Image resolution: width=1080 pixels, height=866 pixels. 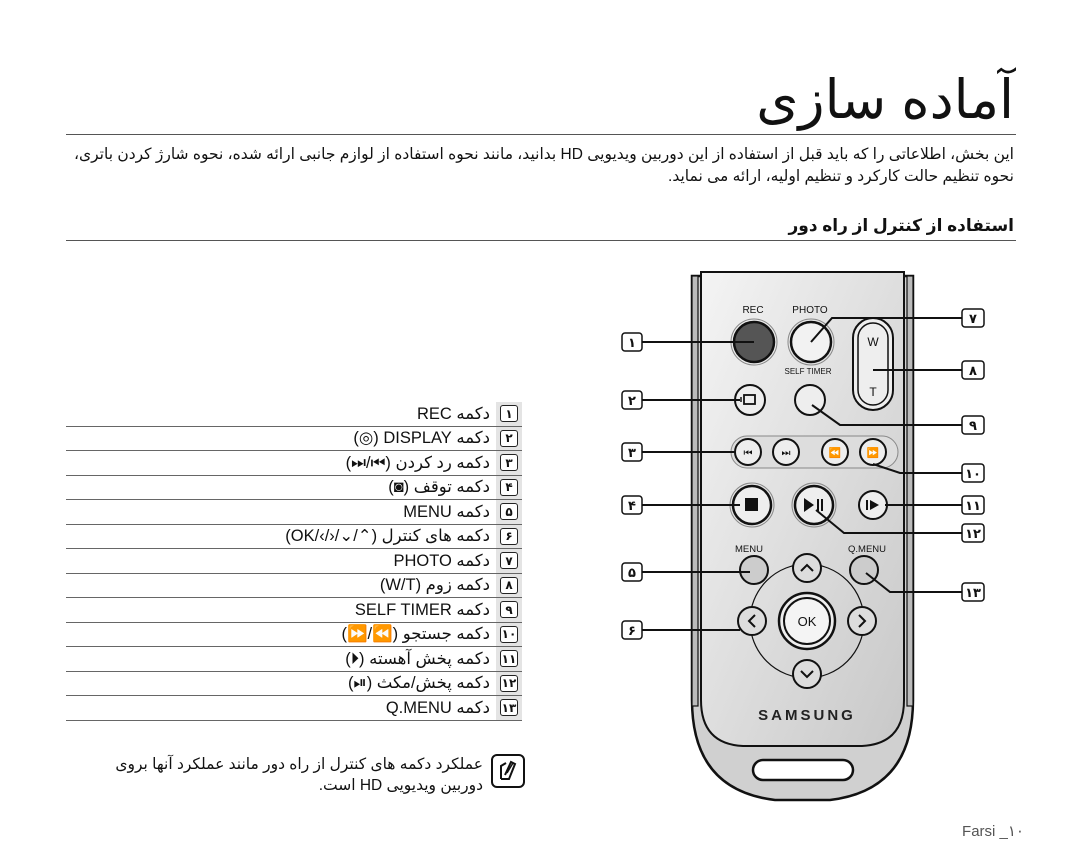 What do you see at coordinates (509, 487) in the screenshot?
I see `item-number: ۴` at bounding box center [509, 487].